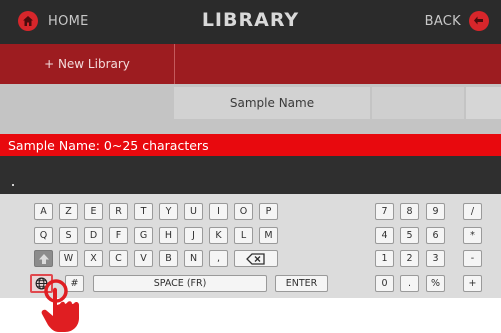  Describe the element at coordinates (218, 258) in the screenshot. I see `key-comma: ,` at that location.